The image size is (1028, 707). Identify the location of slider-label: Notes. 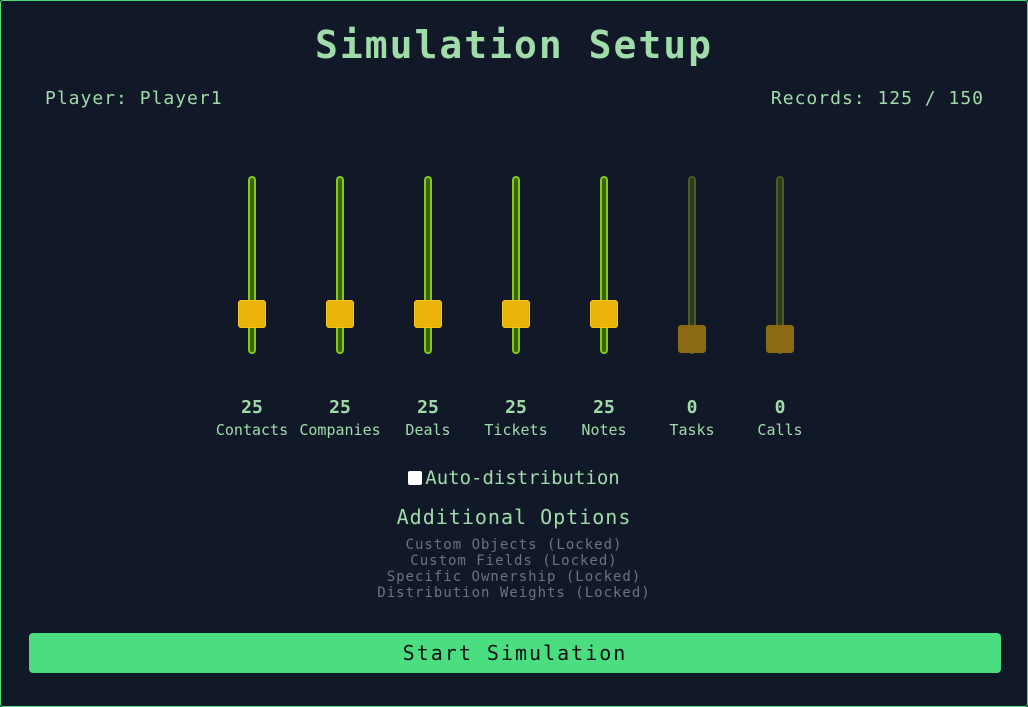
(604, 430).